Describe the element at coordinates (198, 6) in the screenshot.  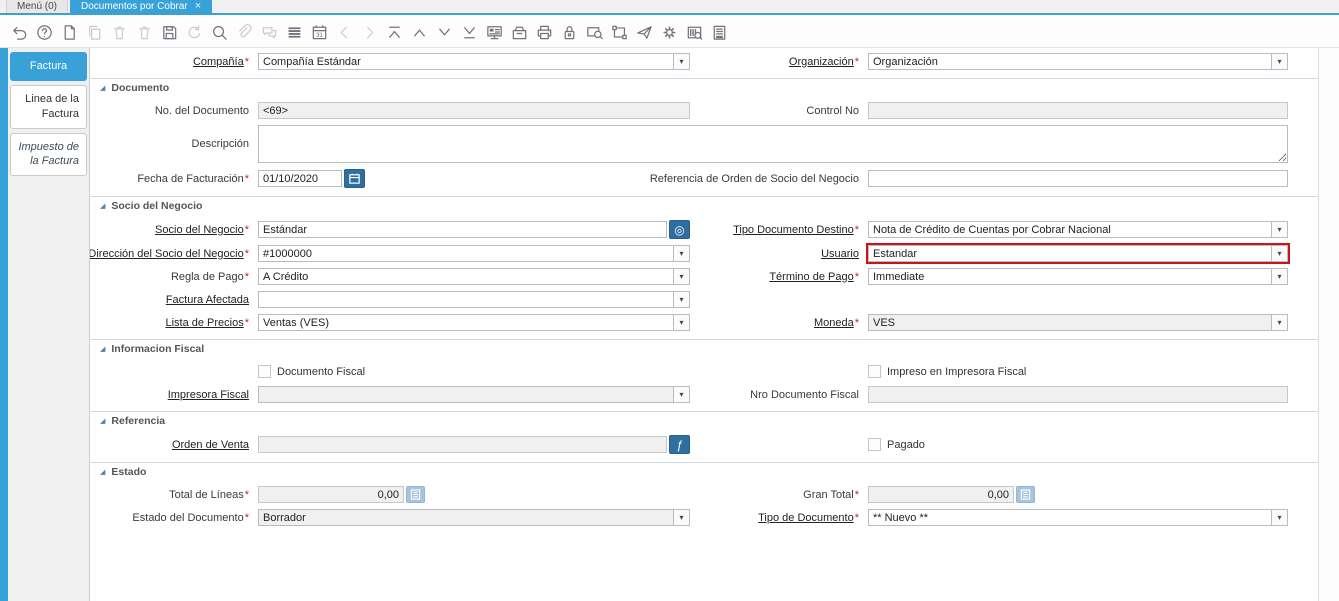
I see `close-icon: ×` at that location.